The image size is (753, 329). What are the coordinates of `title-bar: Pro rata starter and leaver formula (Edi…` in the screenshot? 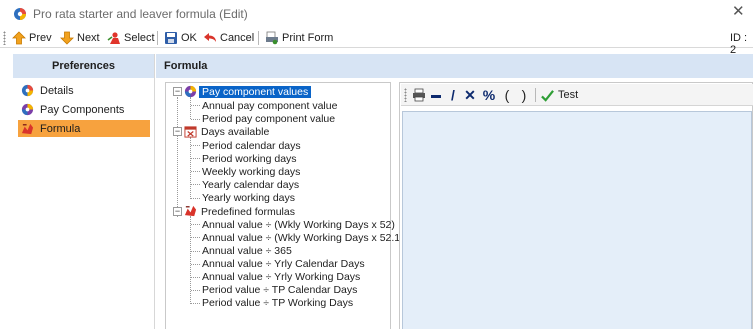 It's located at (376, 14).